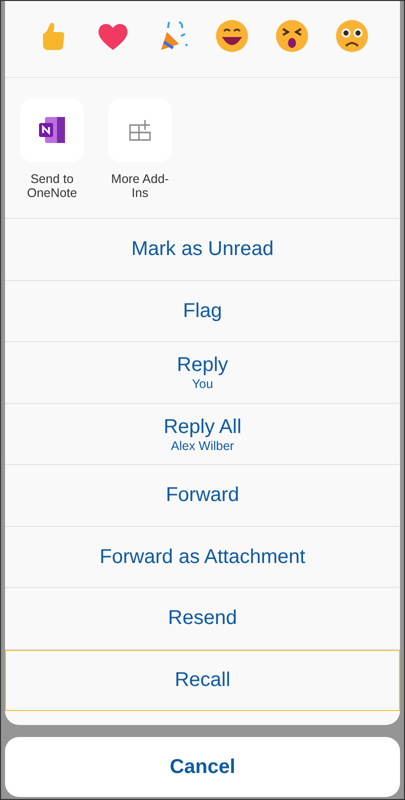  Describe the element at coordinates (202, 495) in the screenshot. I see `action-button: Forward` at that location.